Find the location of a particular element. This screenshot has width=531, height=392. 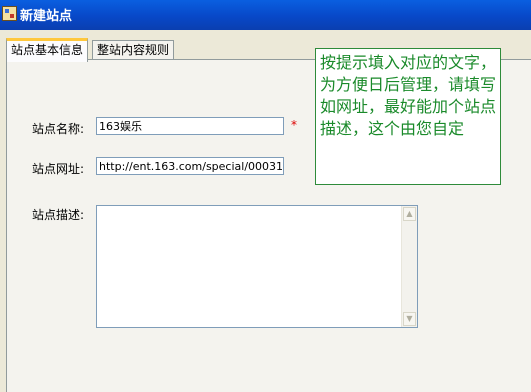

scroll-down-arrow-icon: ▼ is located at coordinates (409, 319).